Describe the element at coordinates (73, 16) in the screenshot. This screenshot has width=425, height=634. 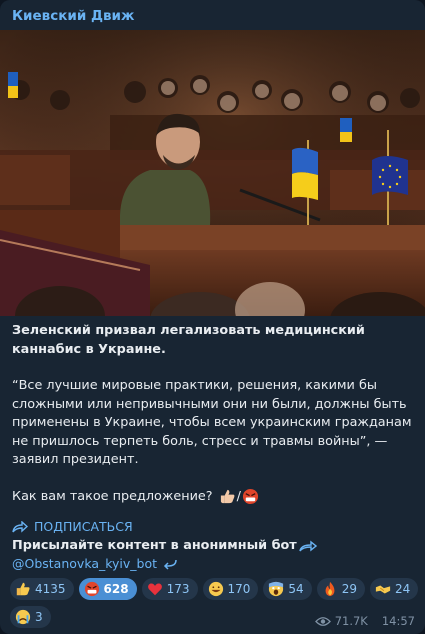
I see `channel-name: Киевский Движ` at that location.